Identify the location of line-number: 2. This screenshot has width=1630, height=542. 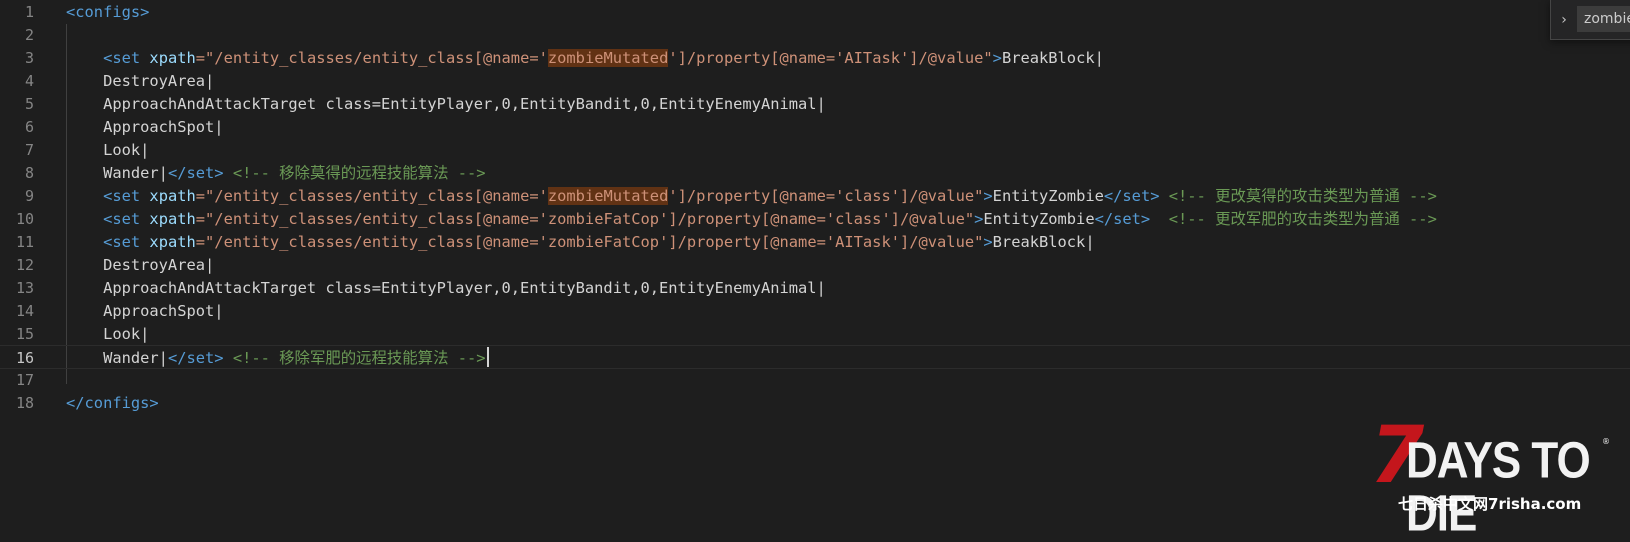
(29, 35).